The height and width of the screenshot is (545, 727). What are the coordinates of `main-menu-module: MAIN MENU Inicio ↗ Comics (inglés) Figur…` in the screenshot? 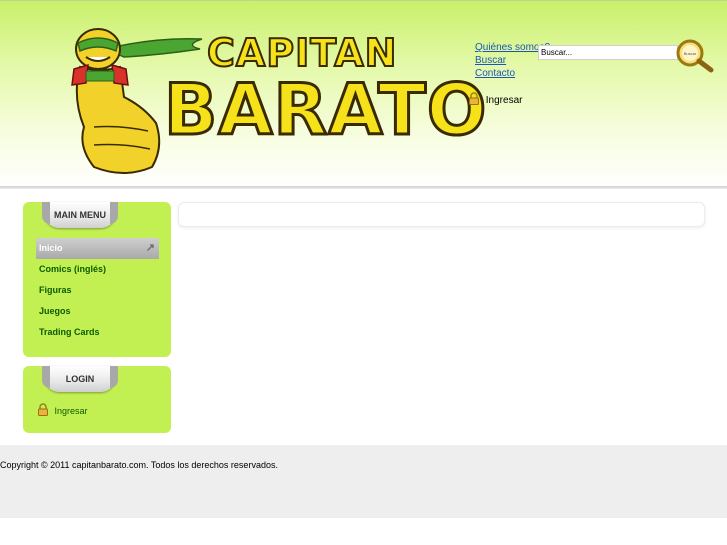 It's located at (97, 279).